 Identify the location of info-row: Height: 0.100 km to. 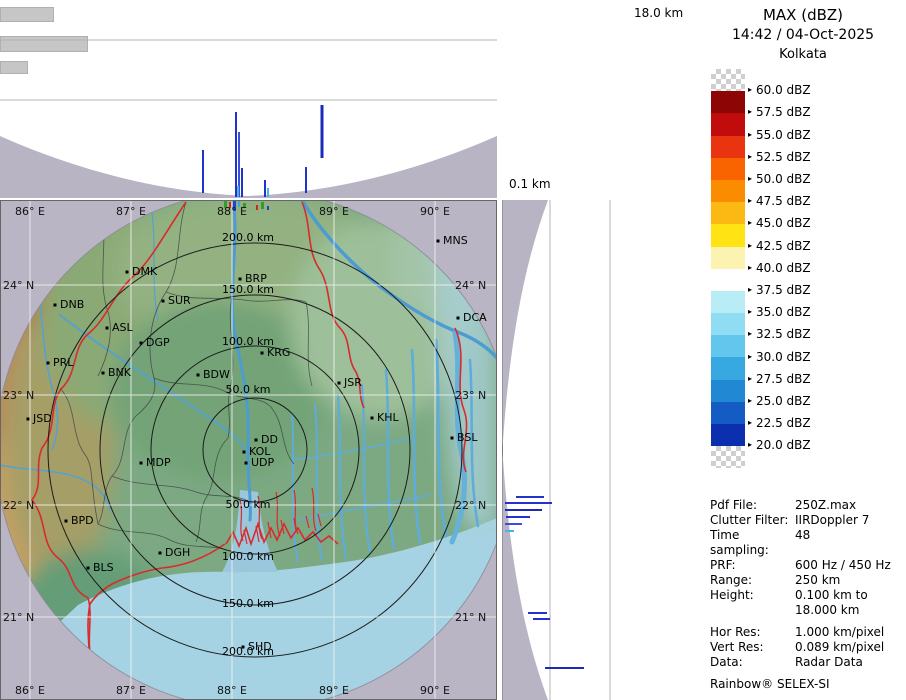
(806, 595).